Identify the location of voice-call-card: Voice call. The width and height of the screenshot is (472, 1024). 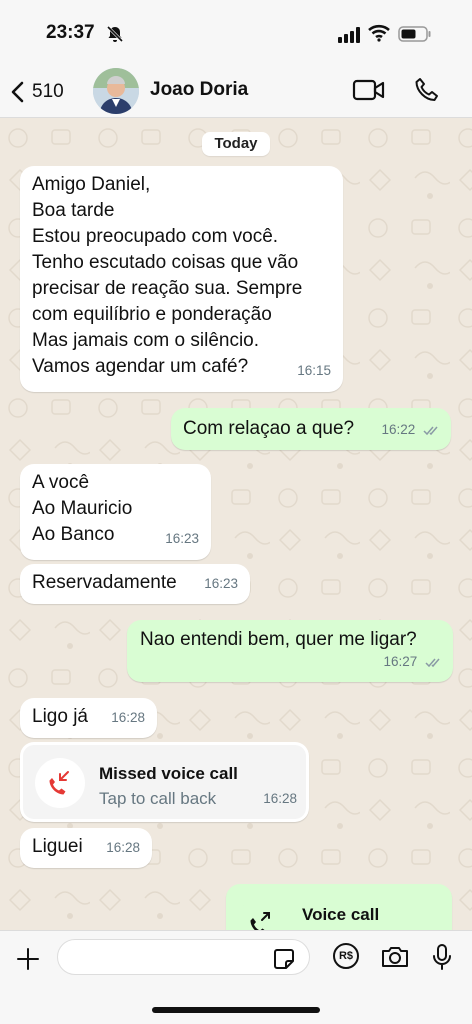
(339, 907).